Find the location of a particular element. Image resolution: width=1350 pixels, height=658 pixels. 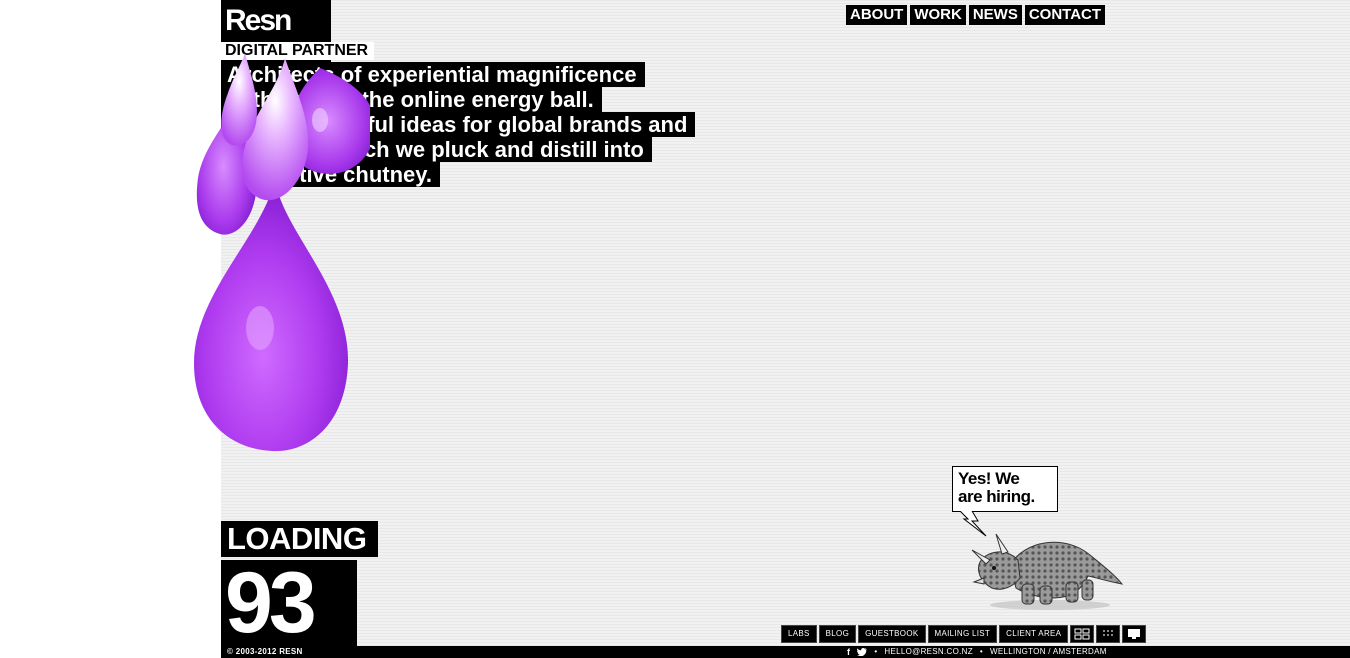

footer-link-blog: BLOG is located at coordinates (837, 634).